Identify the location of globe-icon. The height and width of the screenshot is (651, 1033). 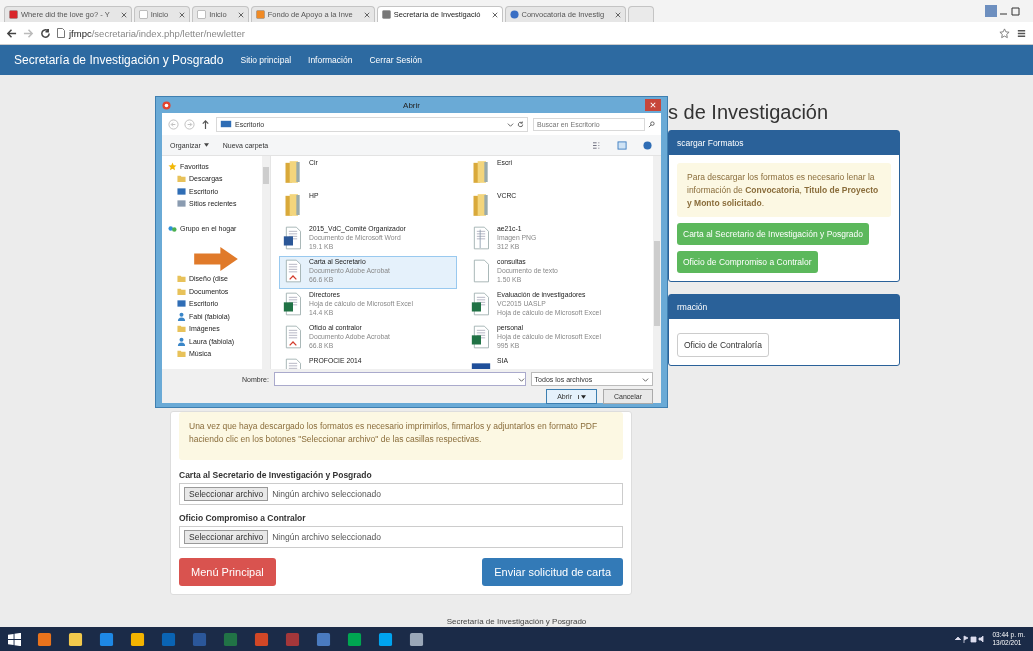
(514, 14).